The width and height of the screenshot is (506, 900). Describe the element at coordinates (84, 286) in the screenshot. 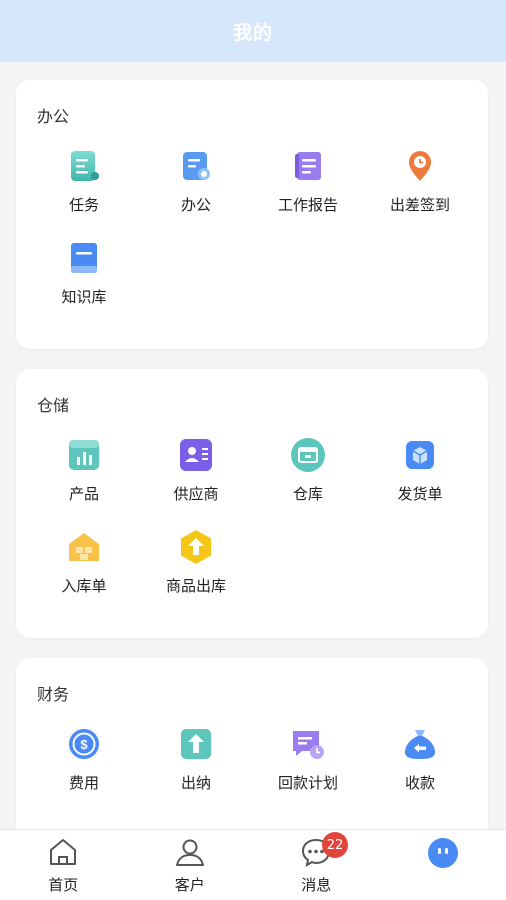

I see `office-item-knowledge-base: 知识库` at that location.